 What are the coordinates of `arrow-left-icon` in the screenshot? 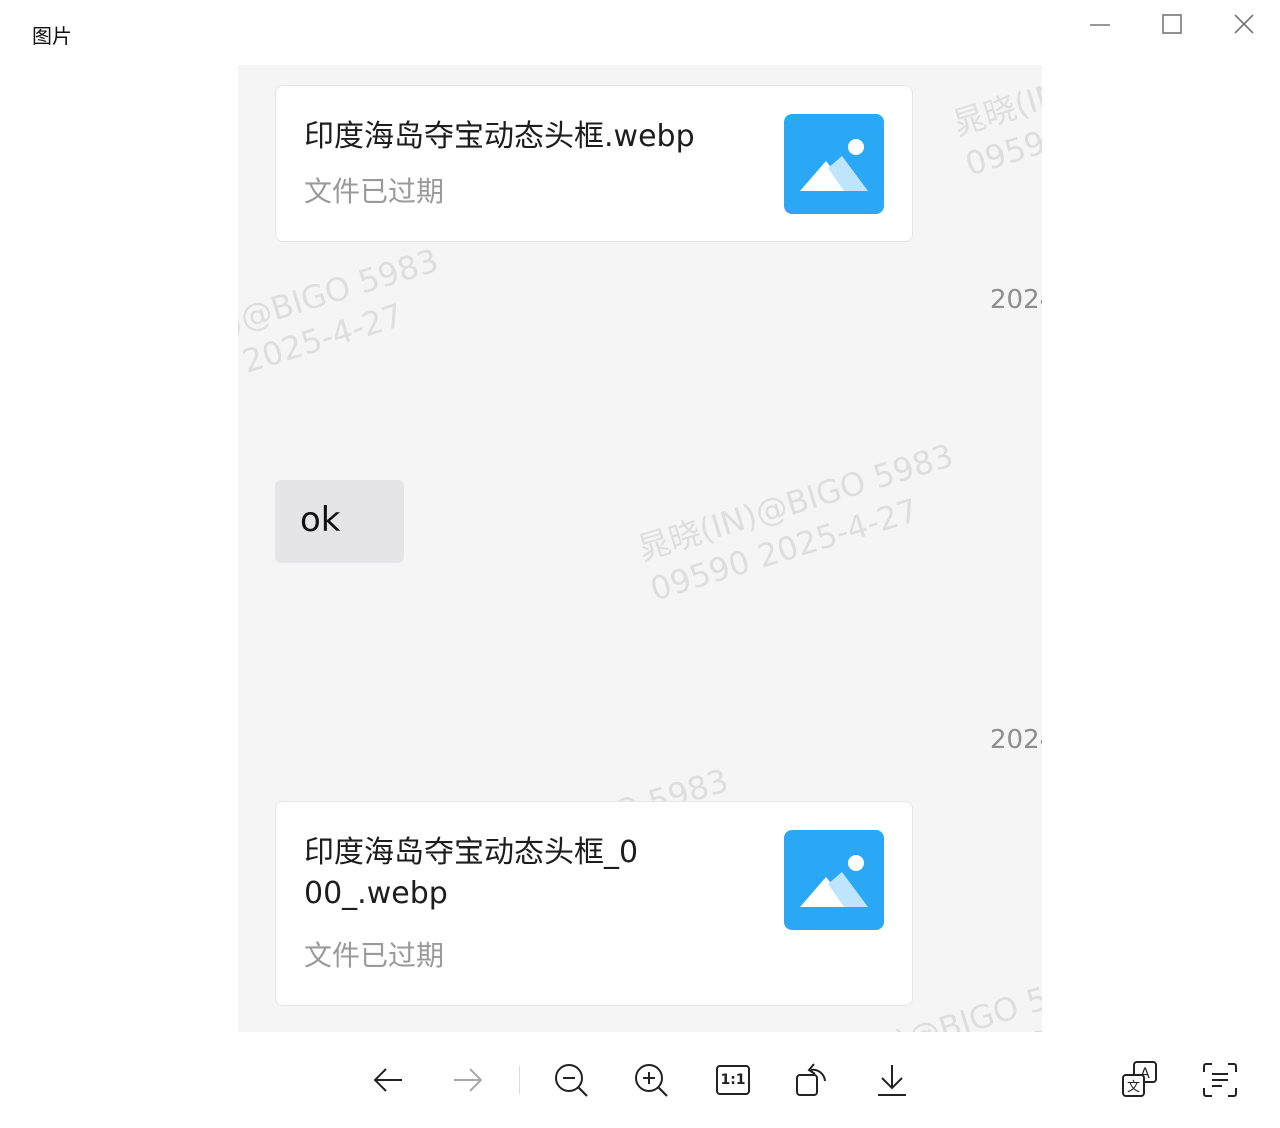 It's located at (387, 1080).